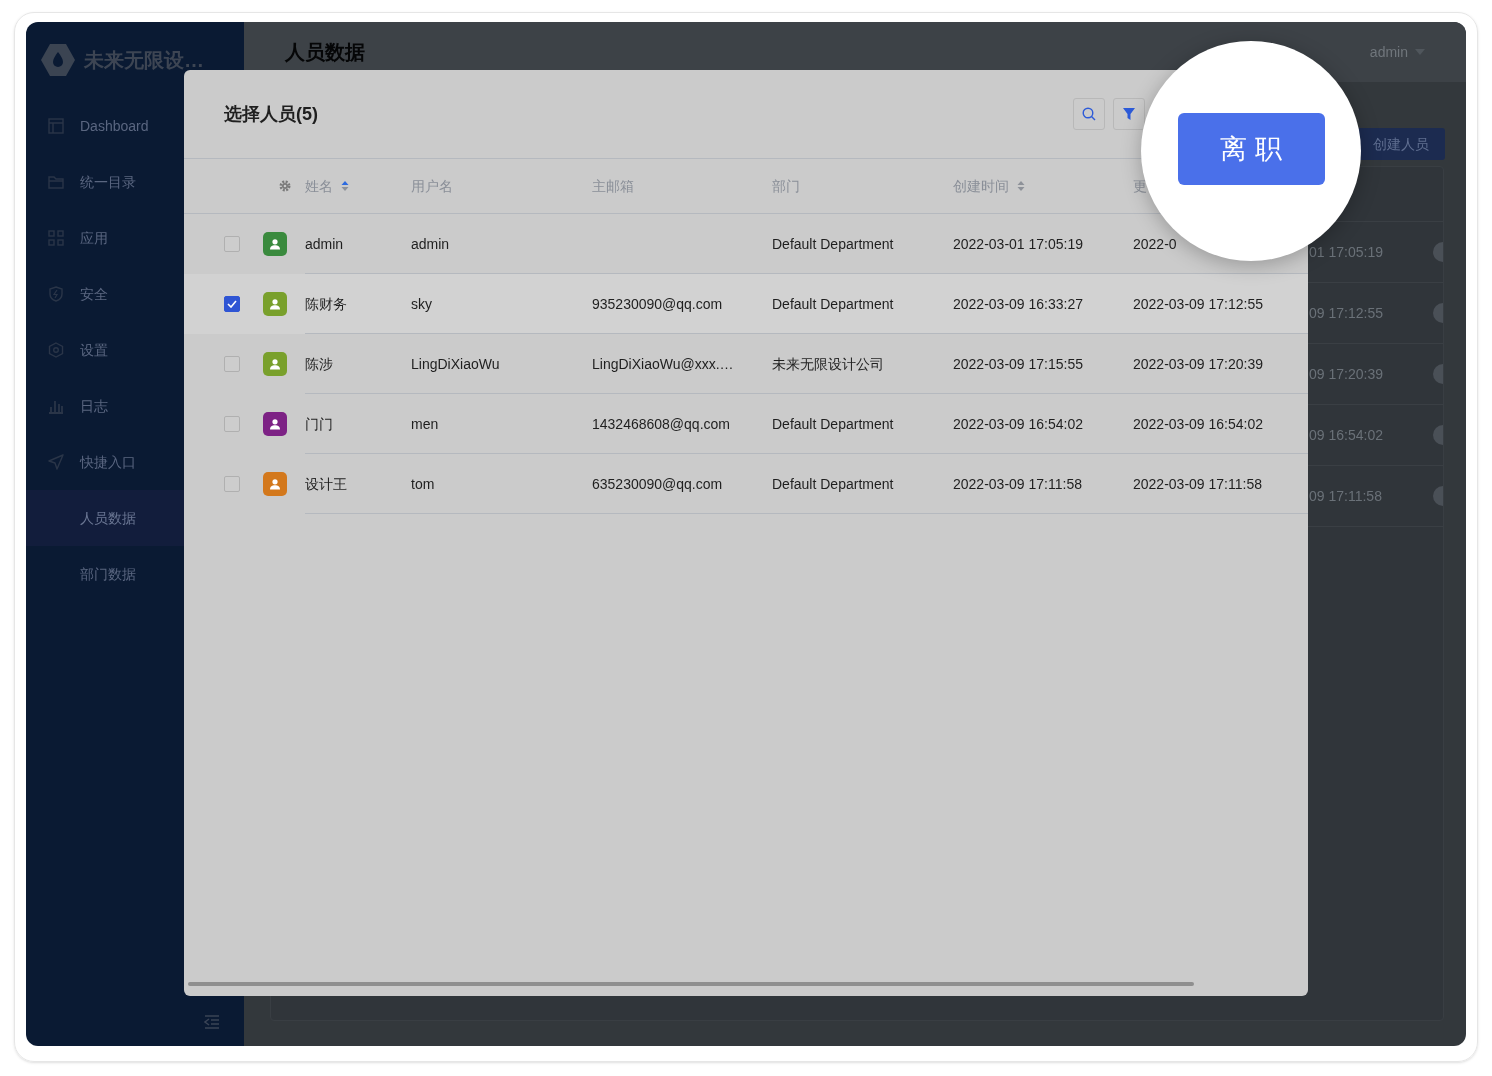 Image resolution: width=1492 pixels, height=1076 pixels. What do you see at coordinates (455, 363) in the screenshot?
I see `table-cell: LingDiXiaoWu` at bounding box center [455, 363].